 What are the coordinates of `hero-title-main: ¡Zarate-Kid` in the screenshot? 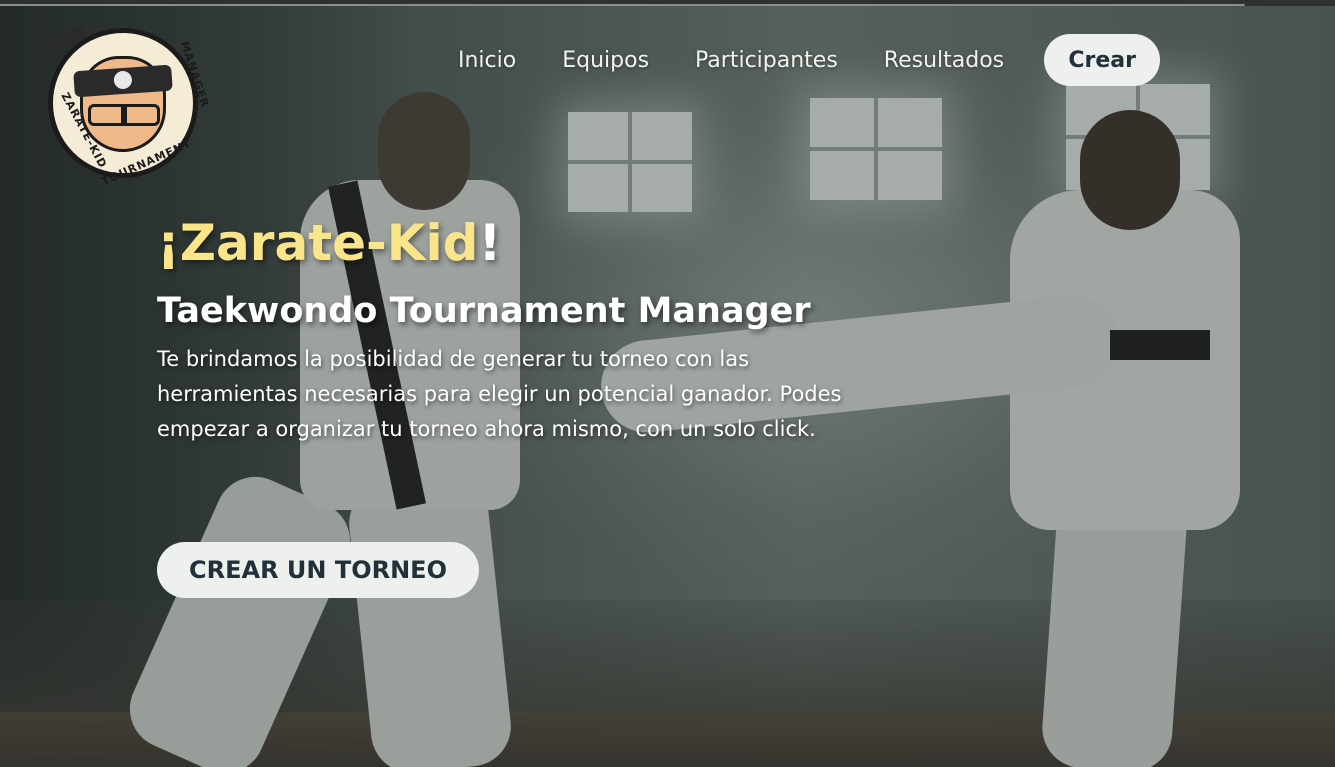 It's located at (318, 243).